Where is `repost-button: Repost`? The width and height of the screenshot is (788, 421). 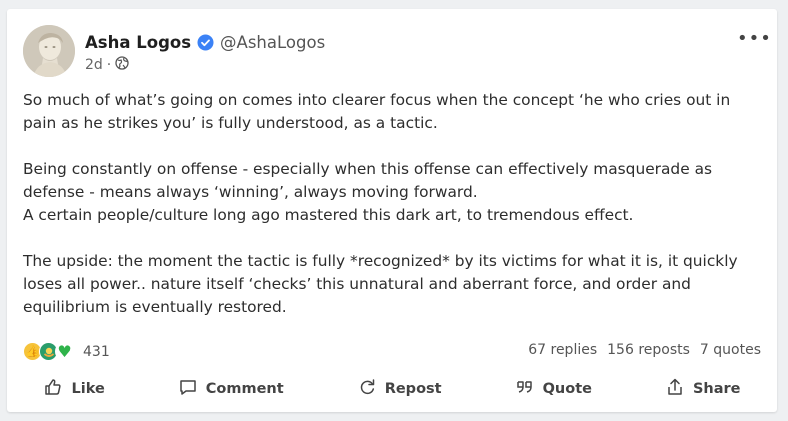
repost-button: Repost is located at coordinates (399, 389).